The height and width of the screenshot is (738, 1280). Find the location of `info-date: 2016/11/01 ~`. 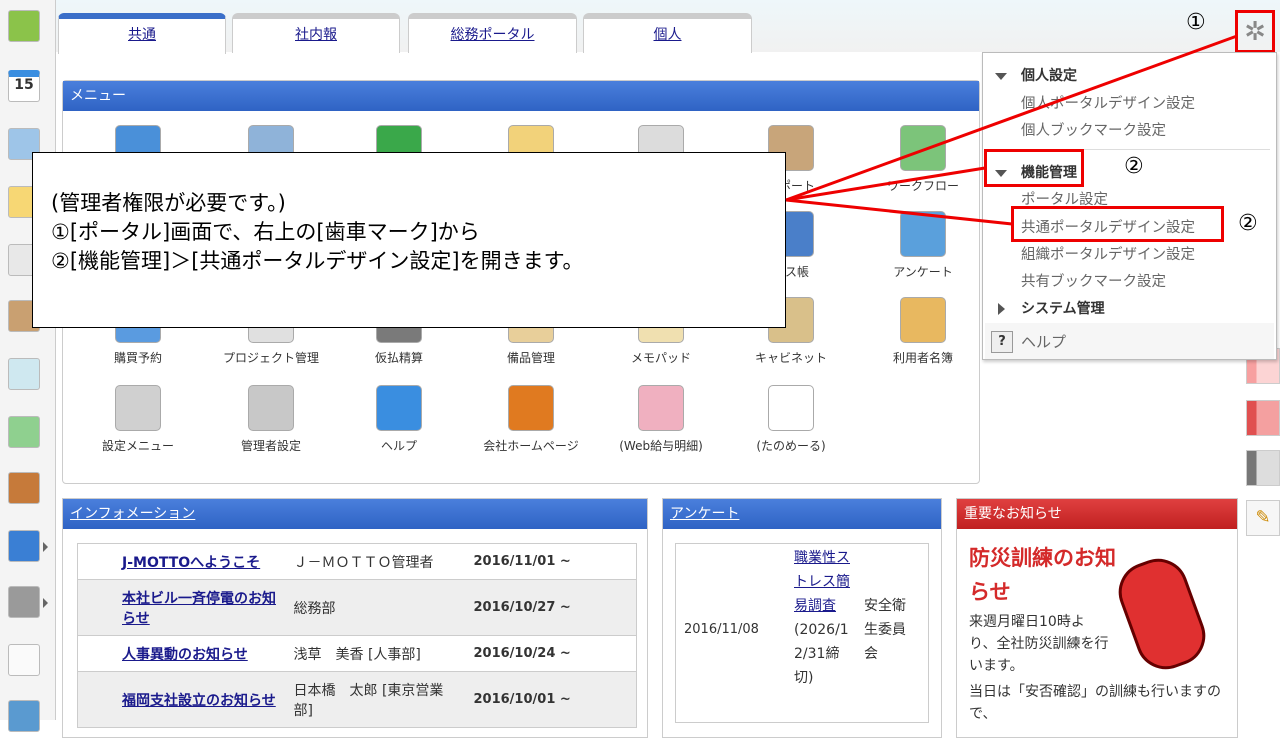

info-date: 2016/11/01 ~ is located at coordinates (552, 561).